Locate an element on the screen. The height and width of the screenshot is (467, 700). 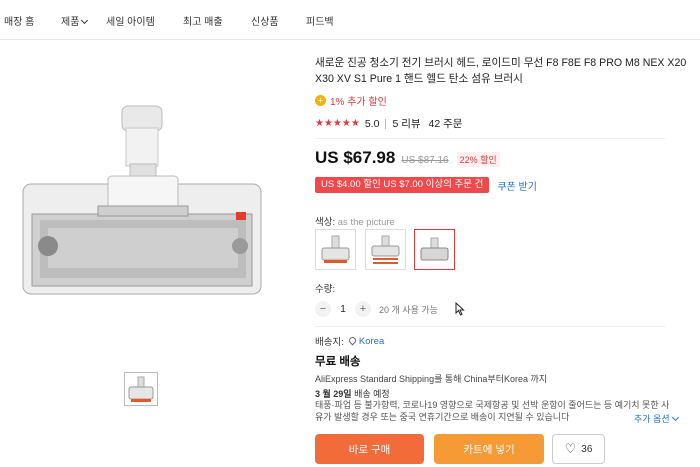
quantity-available: 20 개 사용 가능 is located at coordinates (408, 309).